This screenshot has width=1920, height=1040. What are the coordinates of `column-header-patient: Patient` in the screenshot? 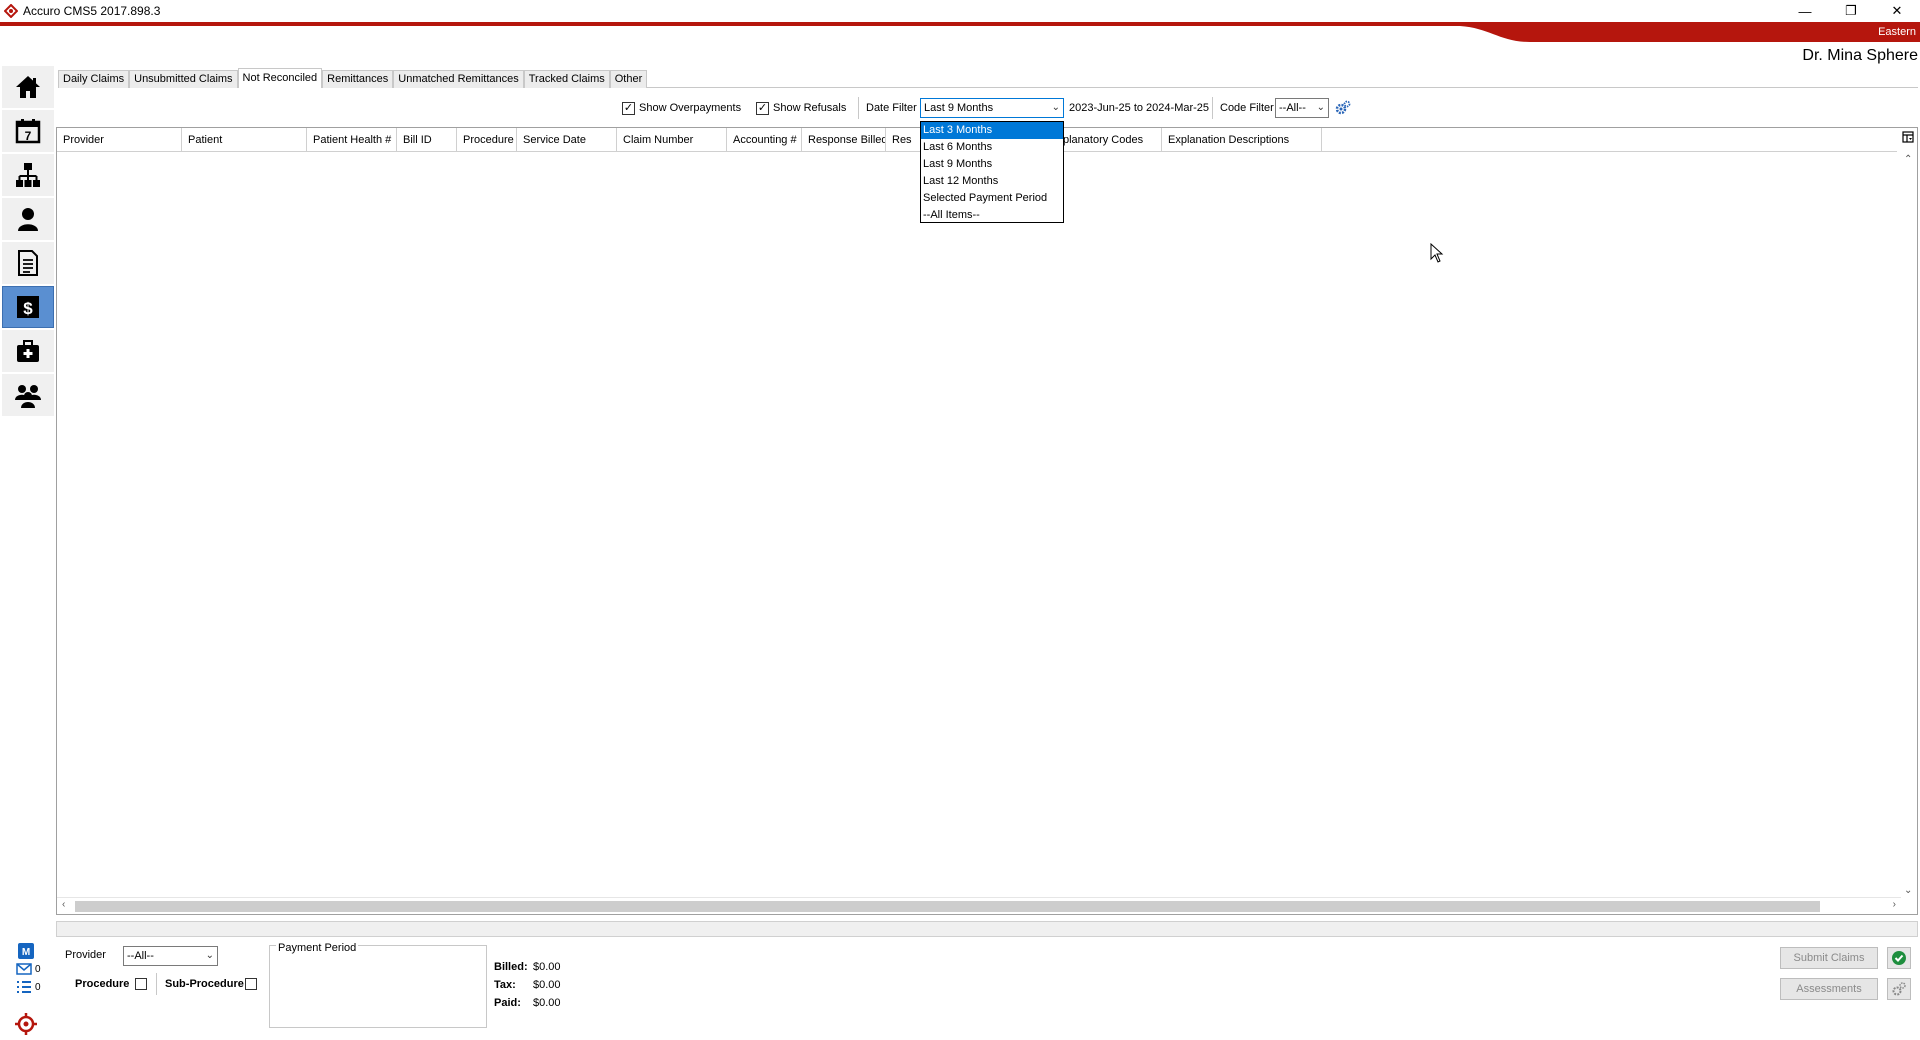 It's located at (244, 140).